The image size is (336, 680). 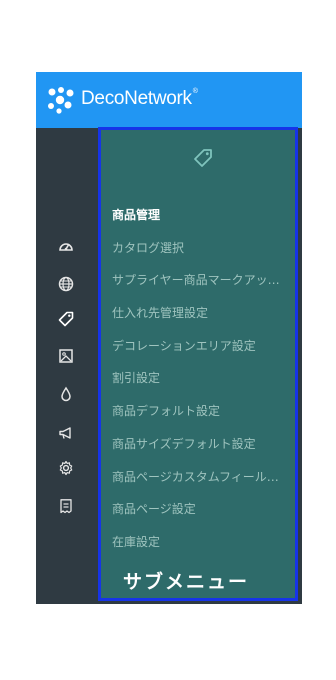 I want to click on sidebar-rail, so click(x=66, y=366).